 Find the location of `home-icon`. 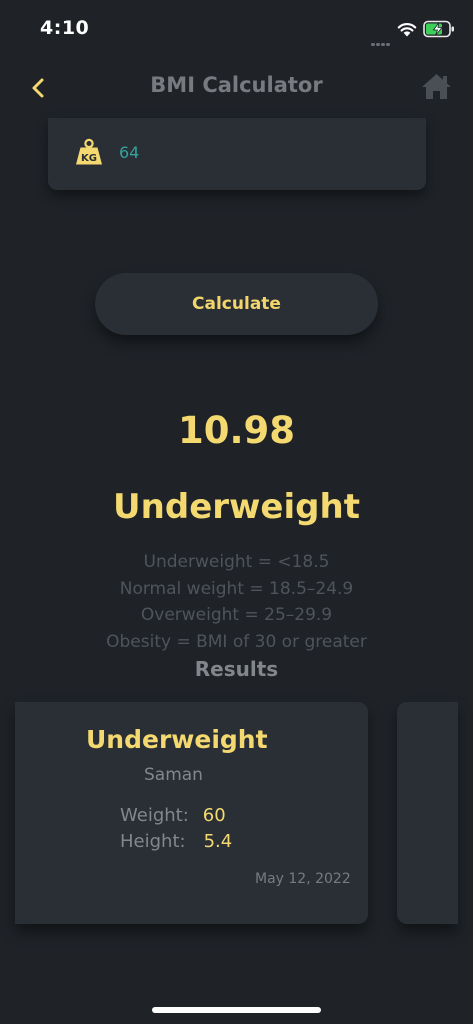

home-icon is located at coordinates (436, 86).